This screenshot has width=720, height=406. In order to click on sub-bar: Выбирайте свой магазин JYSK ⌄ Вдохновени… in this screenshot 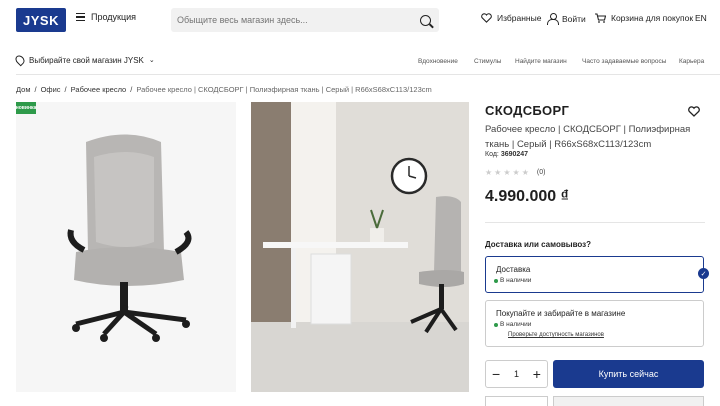, I will do `click(360, 61)`.